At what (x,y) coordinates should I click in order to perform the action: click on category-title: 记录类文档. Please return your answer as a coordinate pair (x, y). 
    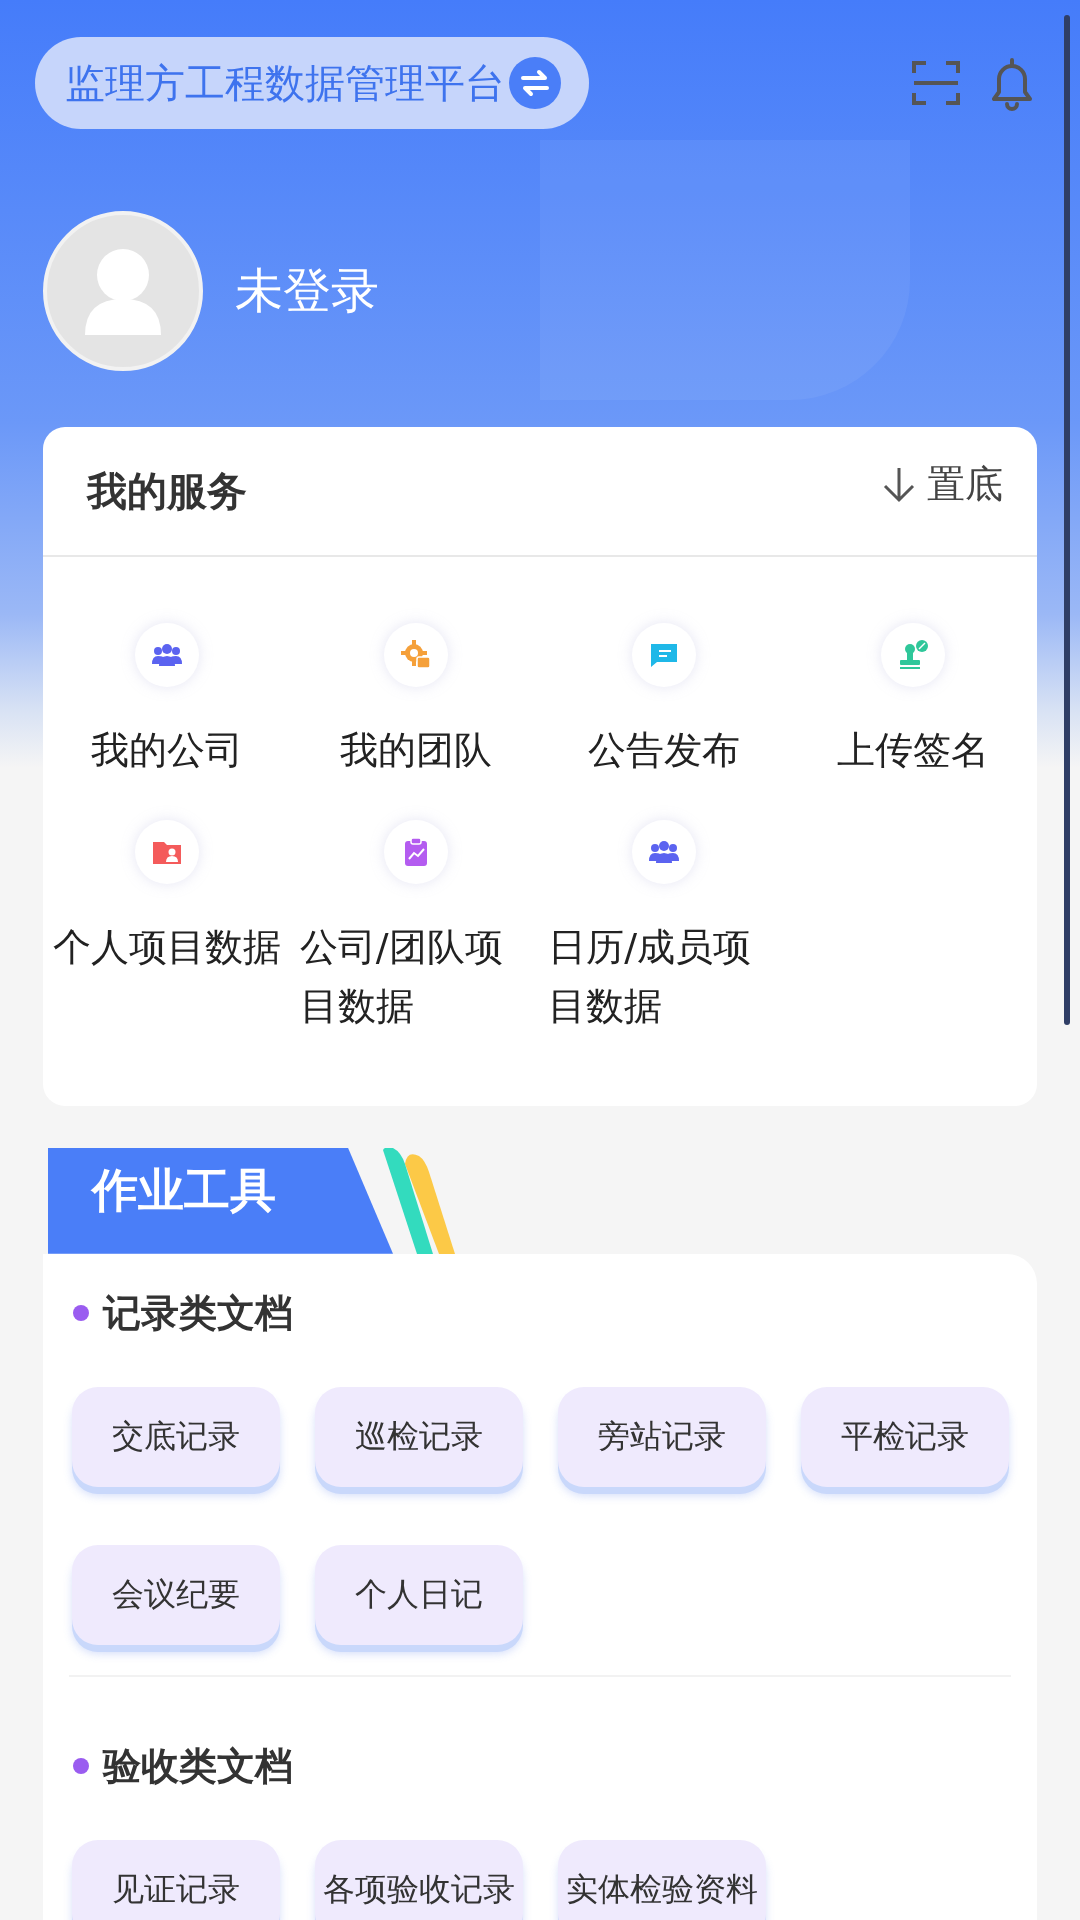
    Looking at the image, I should click on (198, 1313).